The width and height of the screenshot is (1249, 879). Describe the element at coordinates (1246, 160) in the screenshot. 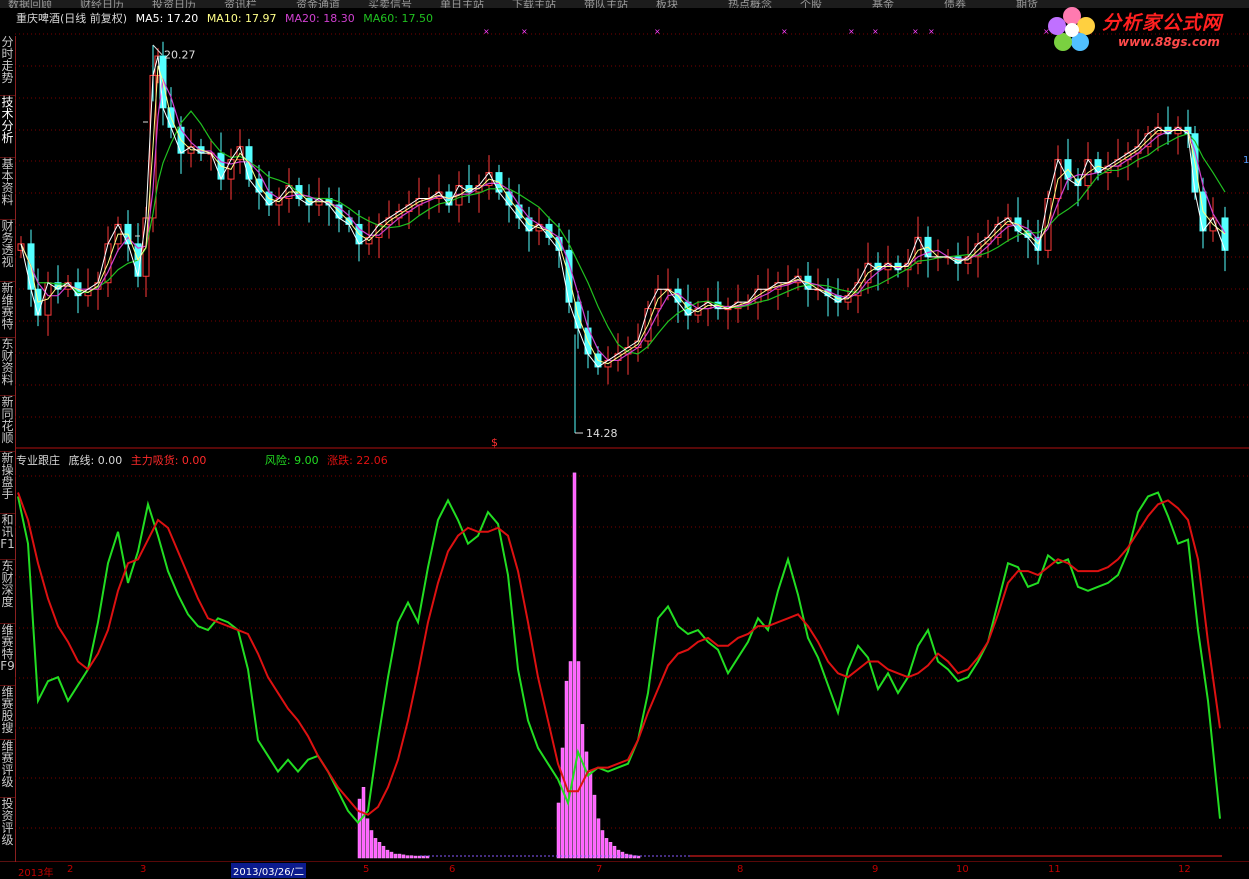

I see `right-marker: 1` at that location.